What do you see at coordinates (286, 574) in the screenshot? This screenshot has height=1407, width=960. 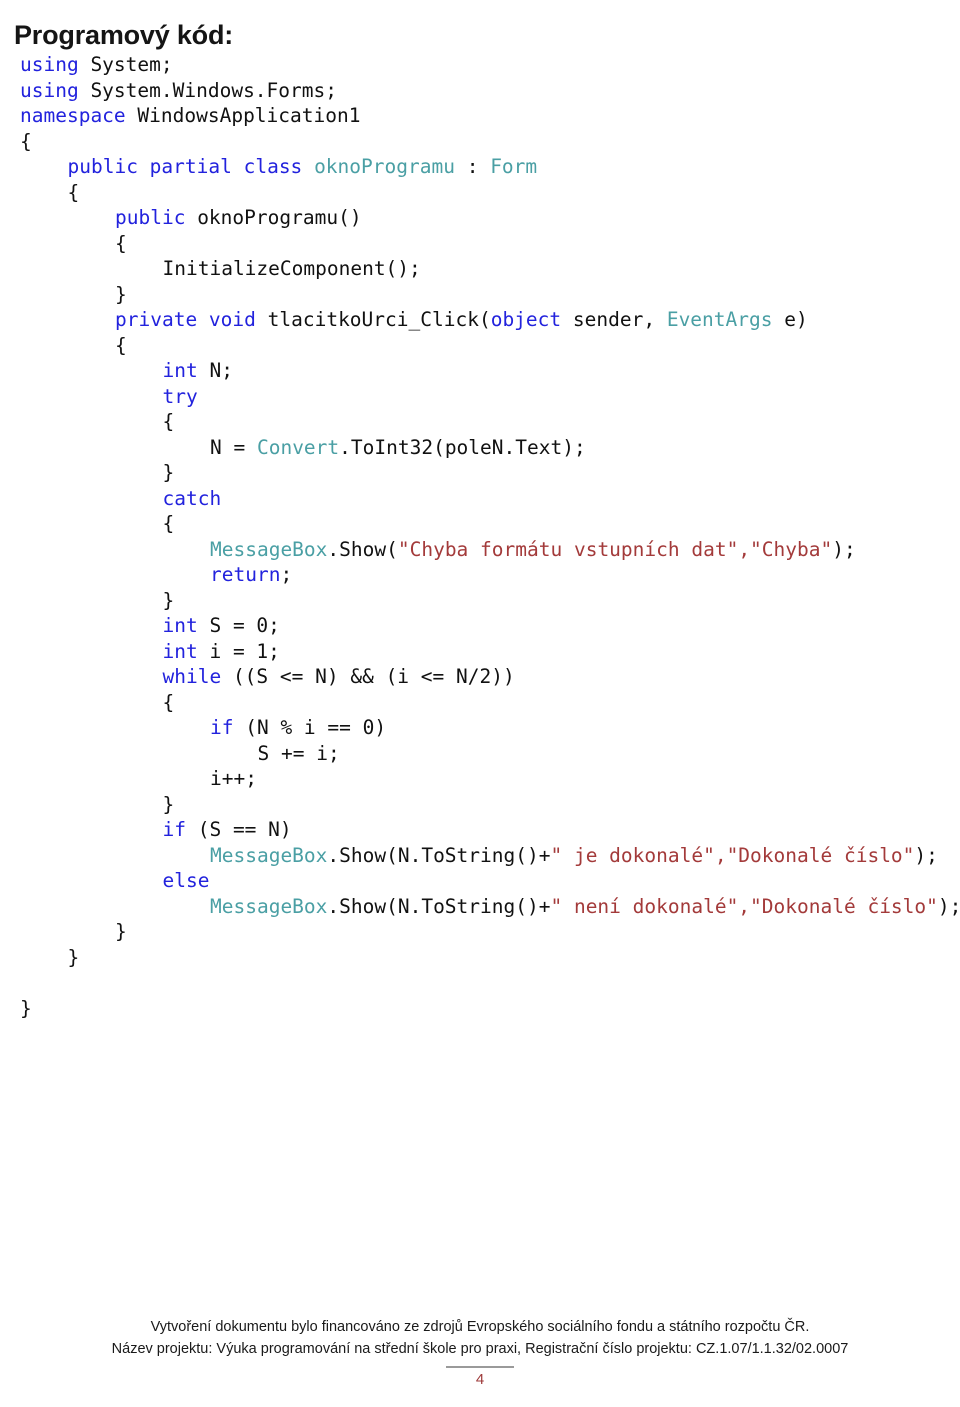 I see `code-token-pl: ;` at bounding box center [286, 574].